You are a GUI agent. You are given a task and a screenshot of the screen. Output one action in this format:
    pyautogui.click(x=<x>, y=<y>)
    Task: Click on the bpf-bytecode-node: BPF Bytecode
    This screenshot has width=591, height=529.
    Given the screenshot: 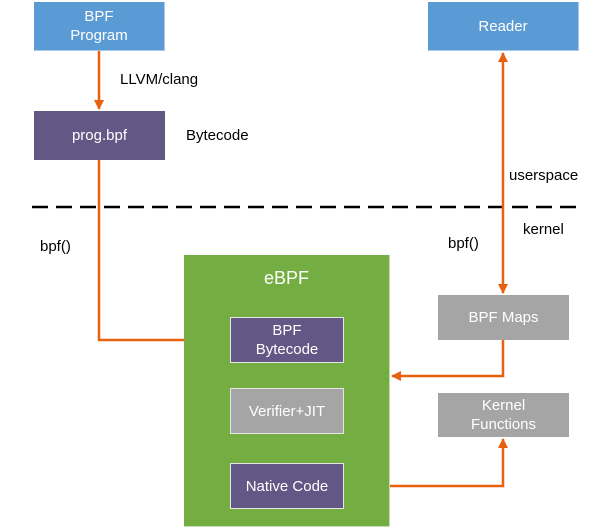 What is the action you would take?
    pyautogui.click(x=287, y=340)
    